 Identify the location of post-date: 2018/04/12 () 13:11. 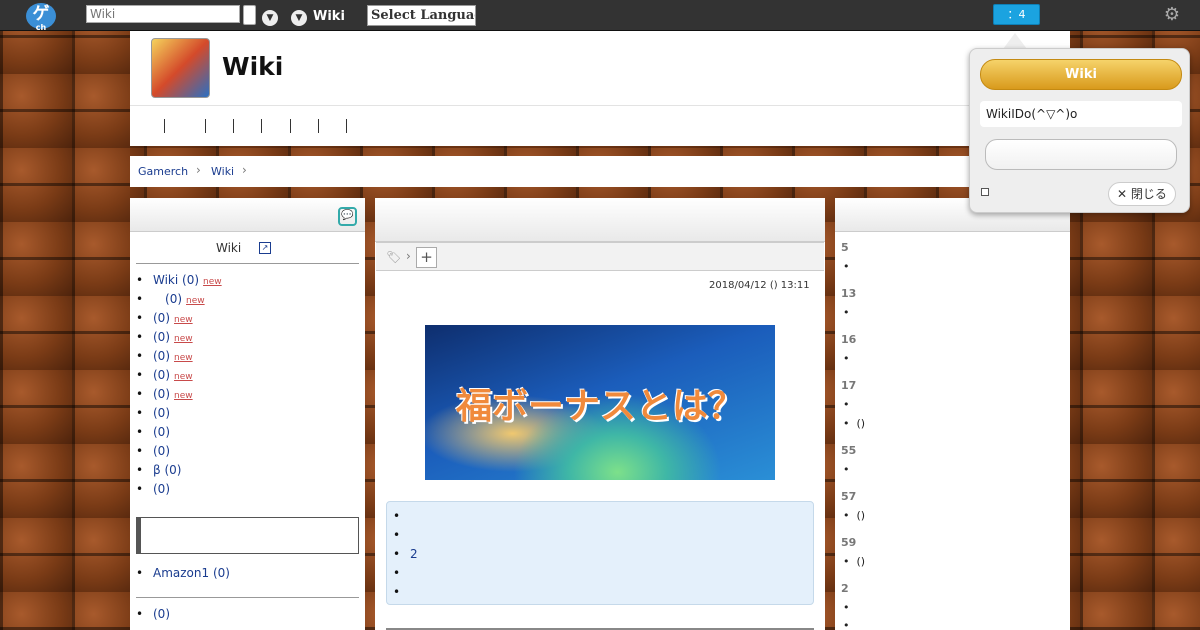
(759, 285).